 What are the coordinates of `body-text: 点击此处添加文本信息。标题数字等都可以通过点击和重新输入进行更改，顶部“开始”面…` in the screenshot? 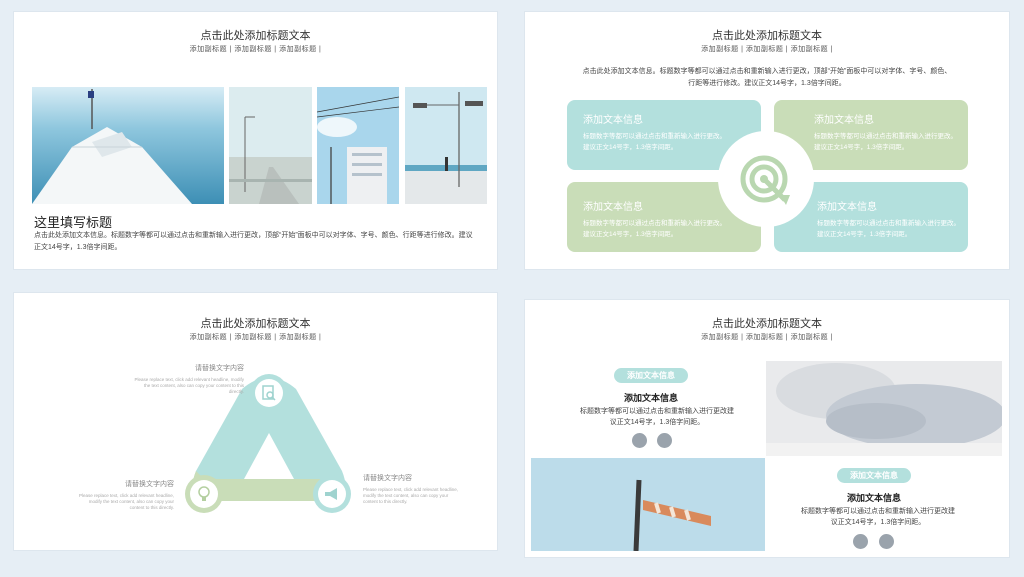 It's located at (253, 241).